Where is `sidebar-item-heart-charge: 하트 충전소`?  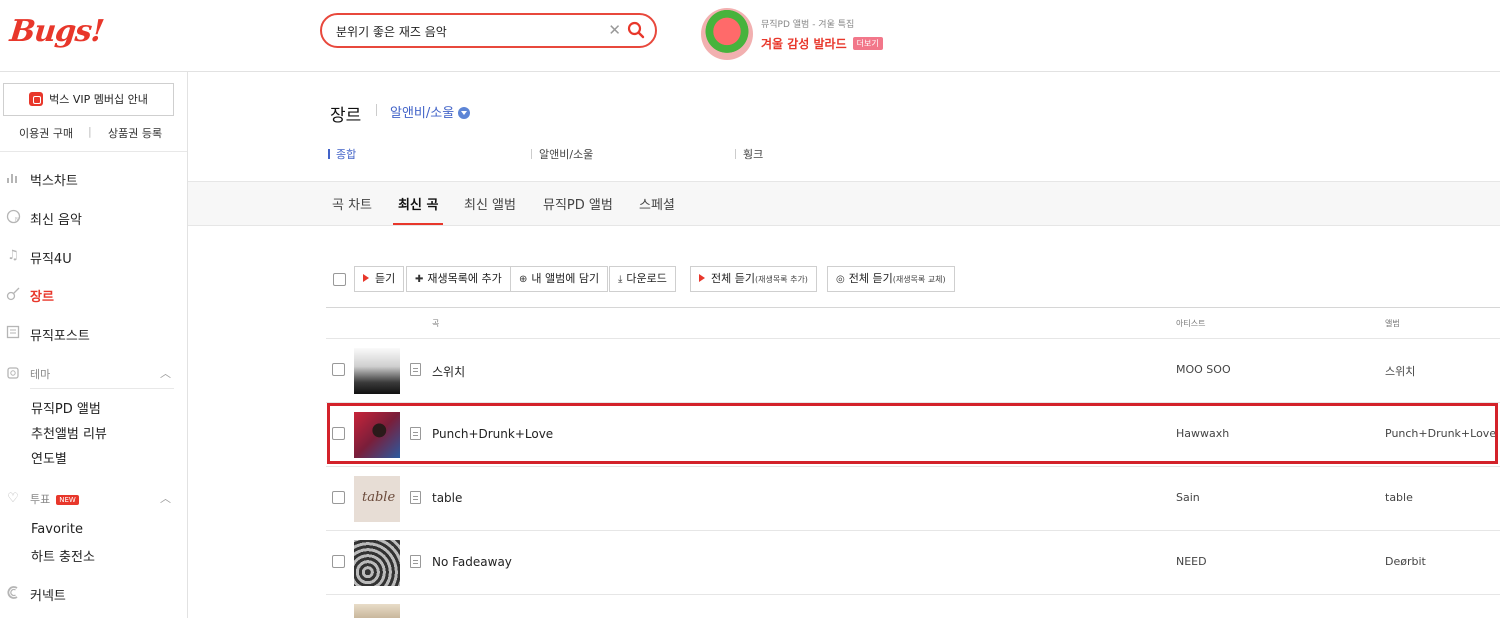
sidebar-item-heart-charge: 하트 충전소 is located at coordinates (63, 555).